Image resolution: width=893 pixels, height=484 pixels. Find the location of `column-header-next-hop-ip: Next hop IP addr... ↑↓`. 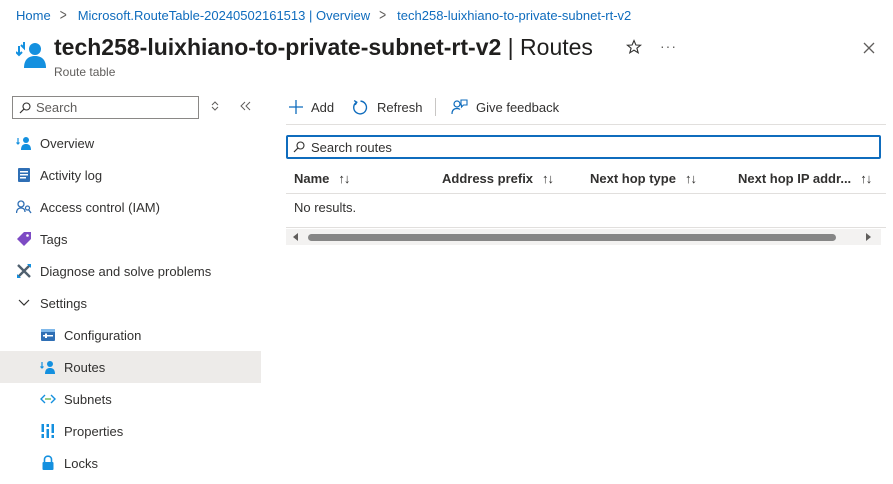

column-header-next-hop-ip: Next hop IP addr... ↑↓ is located at coordinates (805, 178).